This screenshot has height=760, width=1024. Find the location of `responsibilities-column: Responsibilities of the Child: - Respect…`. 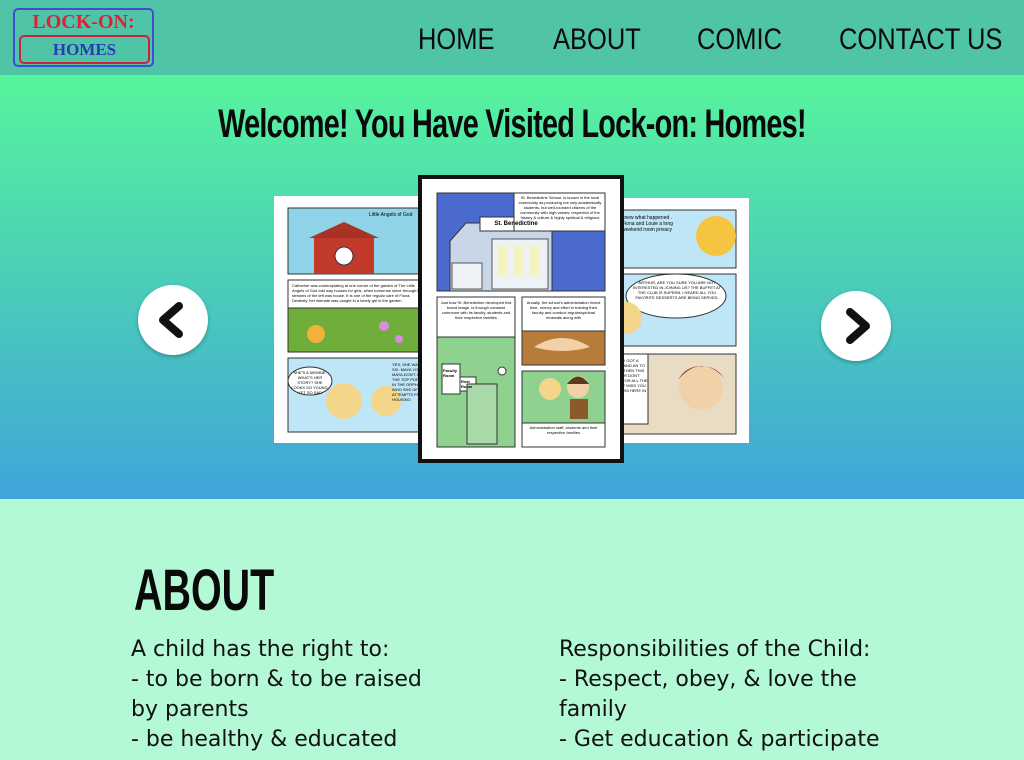

responsibilities-column: Responsibilities of the Child: - Respect… is located at coordinates (719, 695).